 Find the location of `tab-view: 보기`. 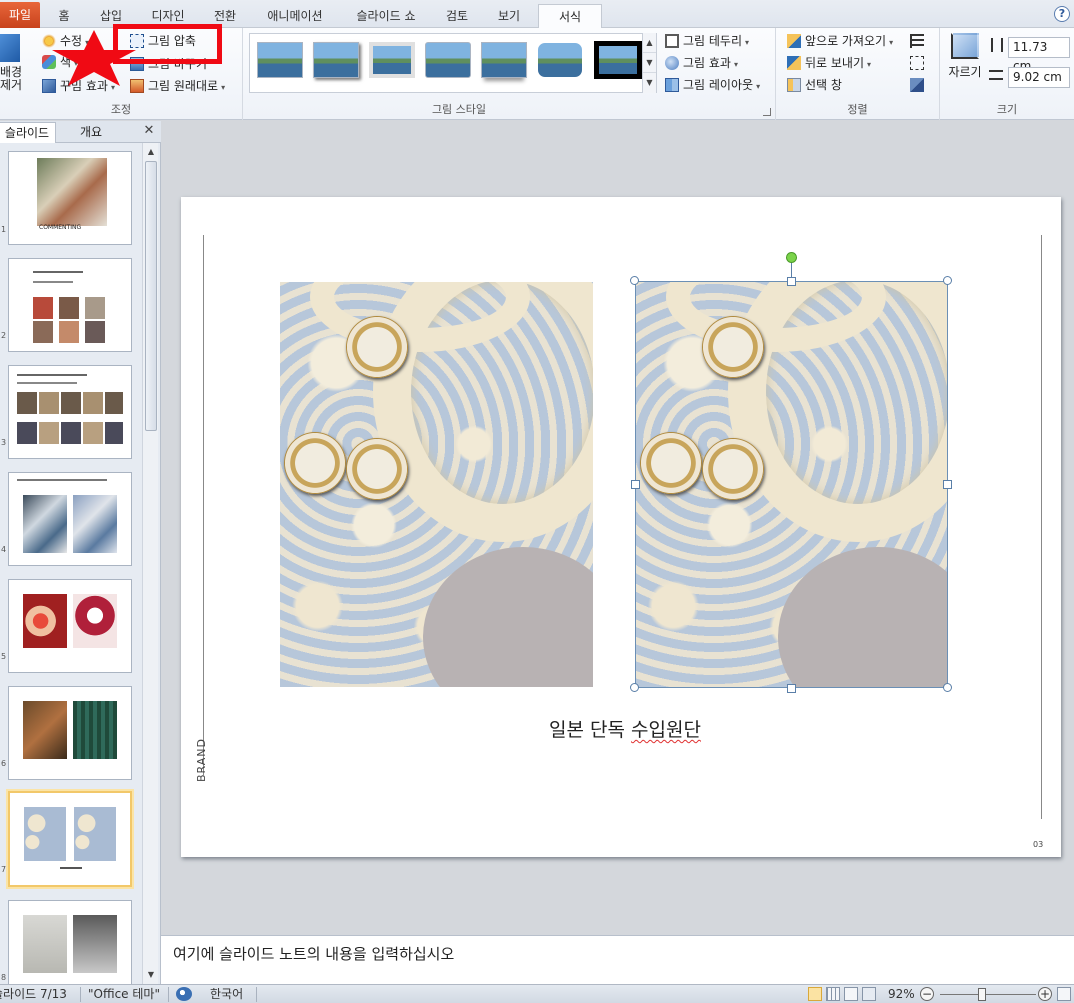

tab-view: 보기 is located at coordinates (509, 16).